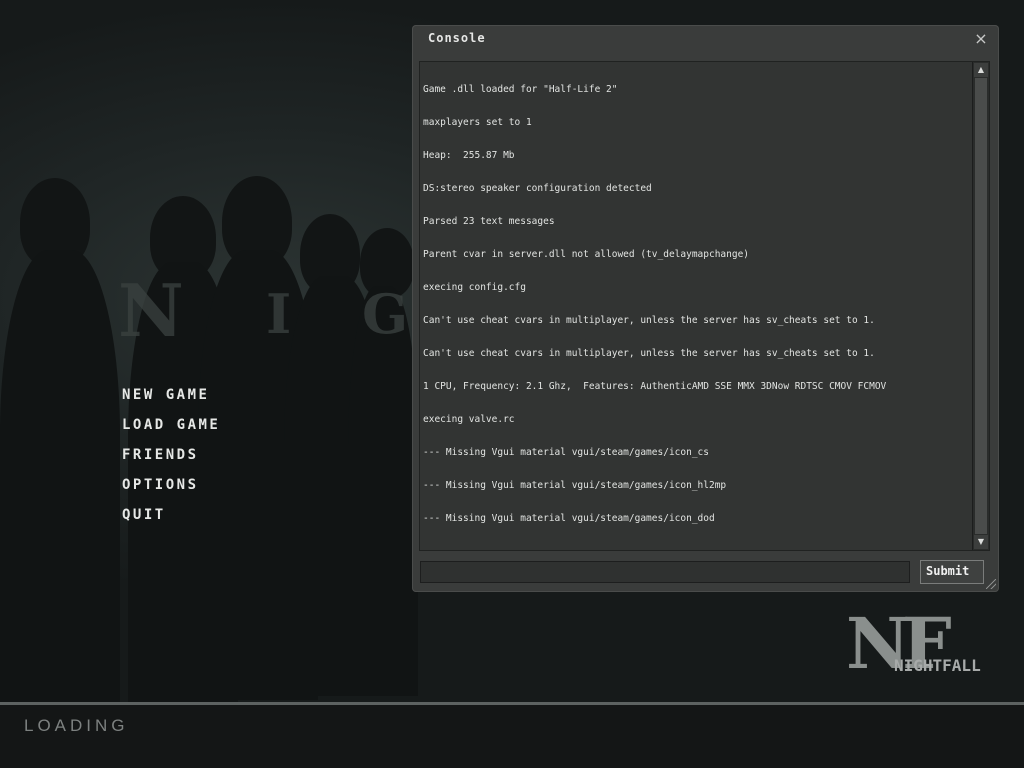 The width and height of the screenshot is (1024, 768). Describe the element at coordinates (937, 665) in the screenshot. I see `logo-wordmark: NIGHTFALL` at that location.